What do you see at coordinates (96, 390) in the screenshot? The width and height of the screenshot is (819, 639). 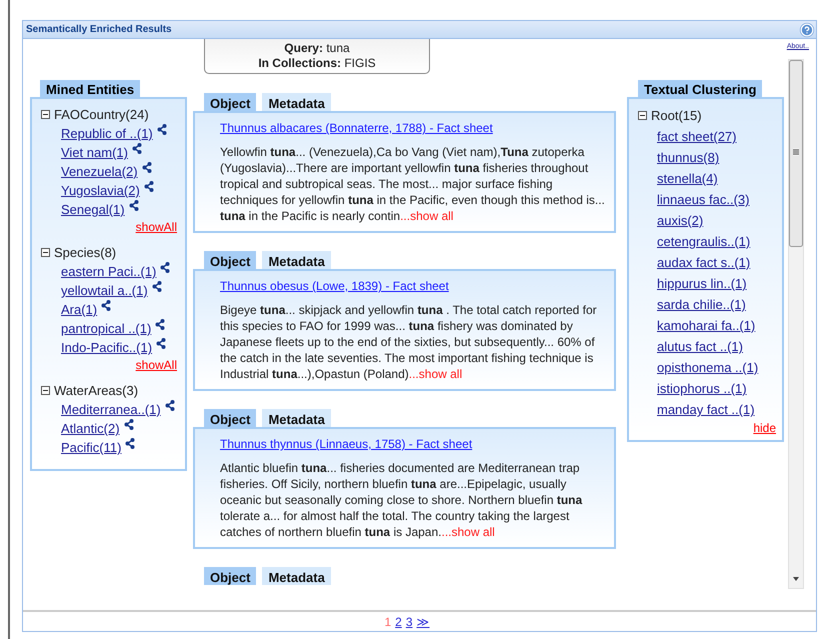 I see `group-label: WaterAreas(3)` at bounding box center [96, 390].